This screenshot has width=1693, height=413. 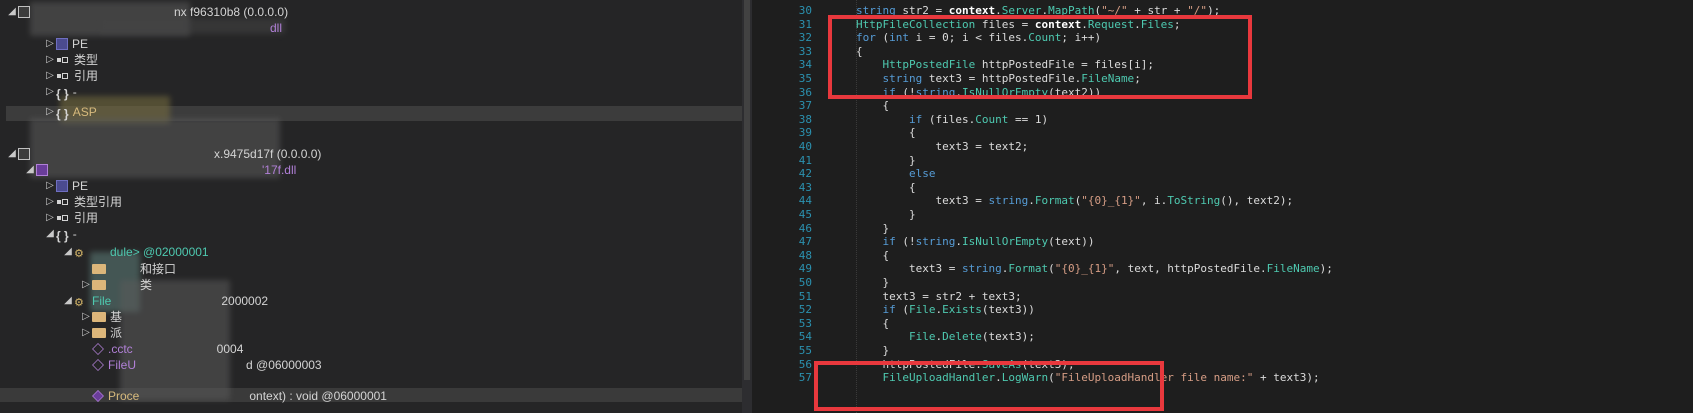 What do you see at coordinates (122, 365) in the screenshot?
I see `tree-item-label: FileU` at bounding box center [122, 365].